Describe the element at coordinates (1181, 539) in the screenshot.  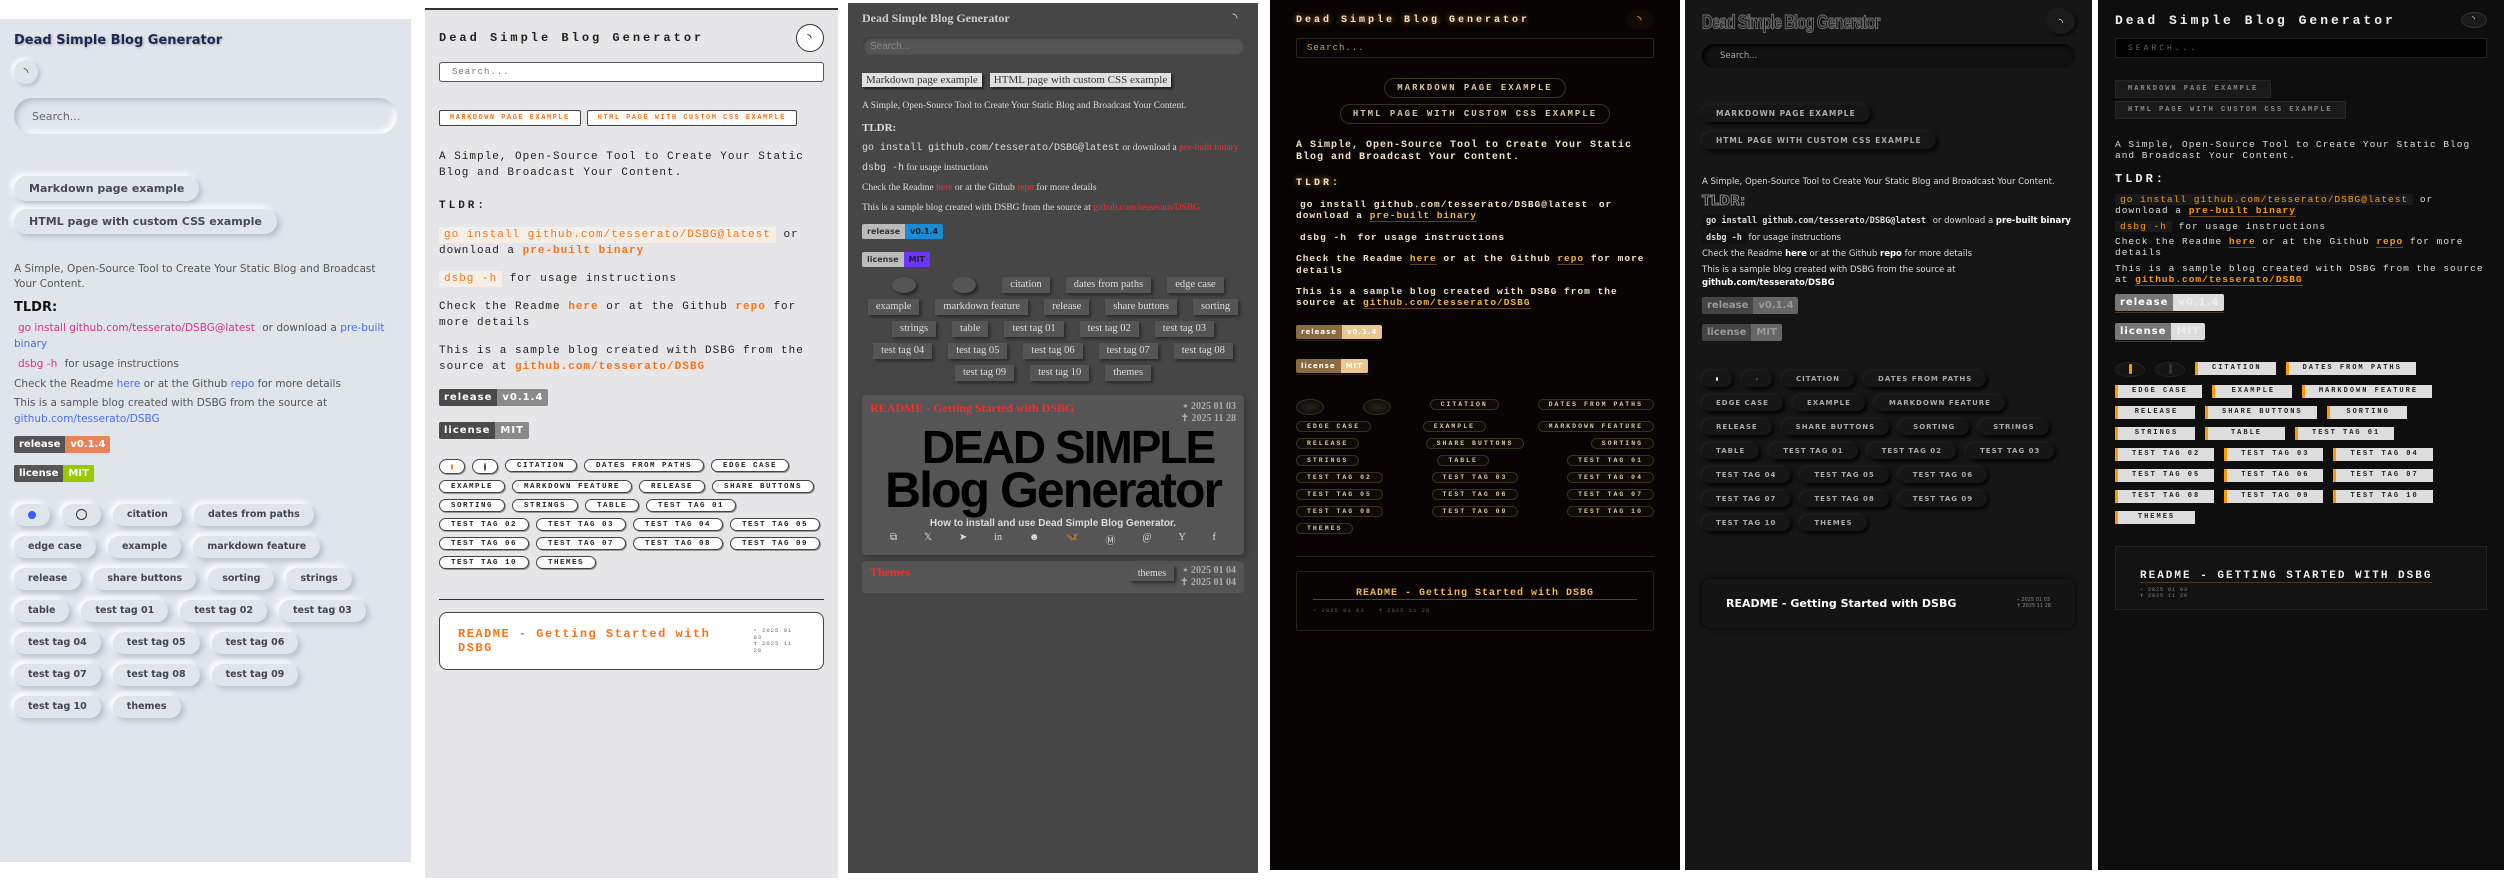
I see `hacker-news-icon: Y` at that location.